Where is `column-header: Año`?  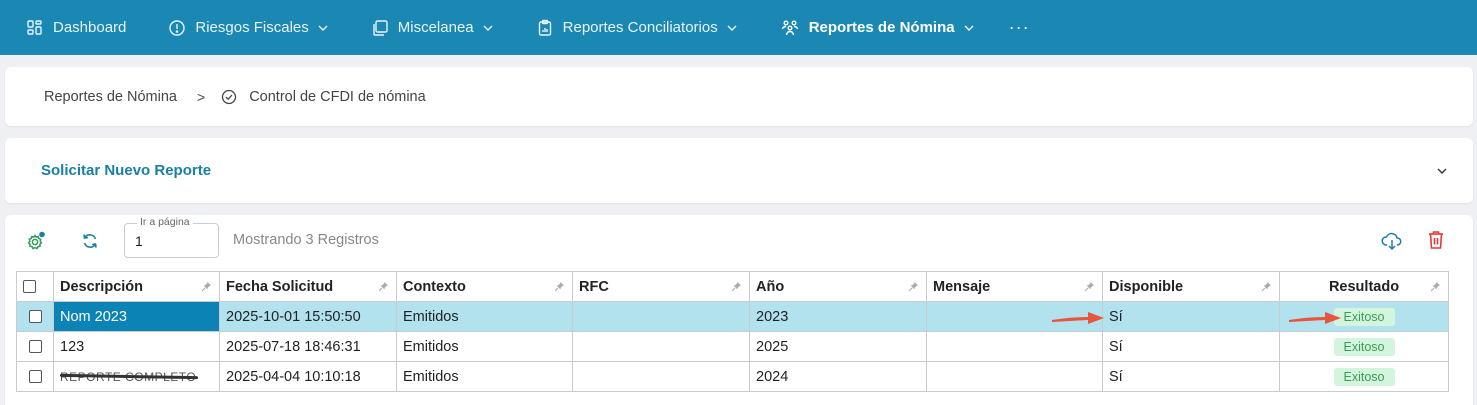
column-header: Año is located at coordinates (838, 286).